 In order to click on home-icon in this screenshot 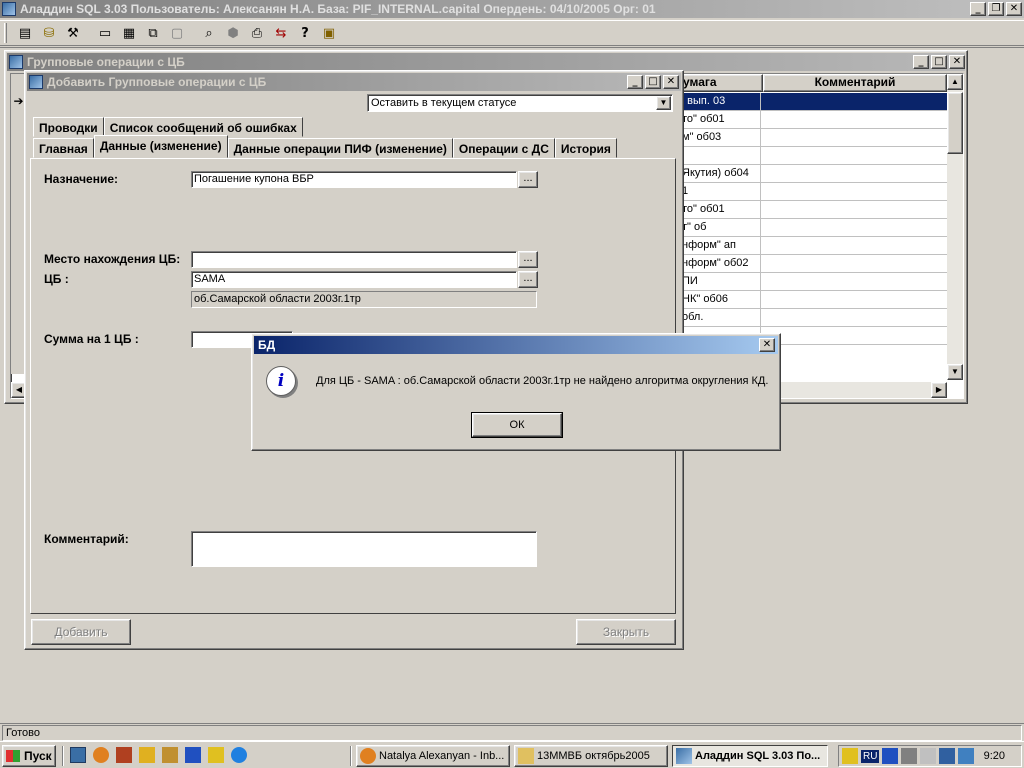, I will do `click(216, 755)`.